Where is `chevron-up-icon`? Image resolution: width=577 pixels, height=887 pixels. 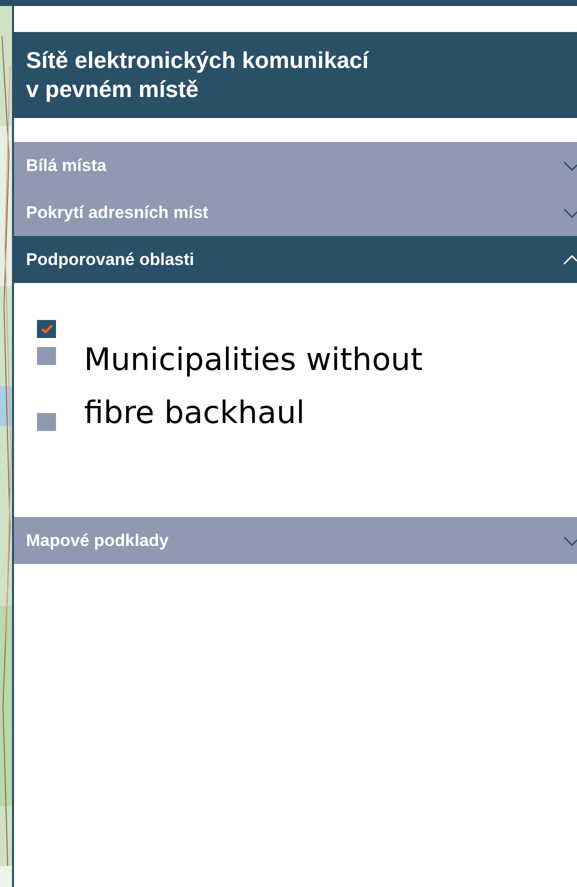 chevron-up-icon is located at coordinates (570, 259).